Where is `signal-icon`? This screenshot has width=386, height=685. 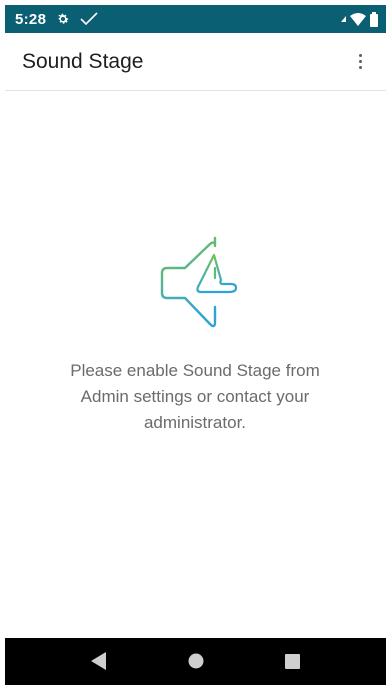 signal-icon is located at coordinates (343, 19).